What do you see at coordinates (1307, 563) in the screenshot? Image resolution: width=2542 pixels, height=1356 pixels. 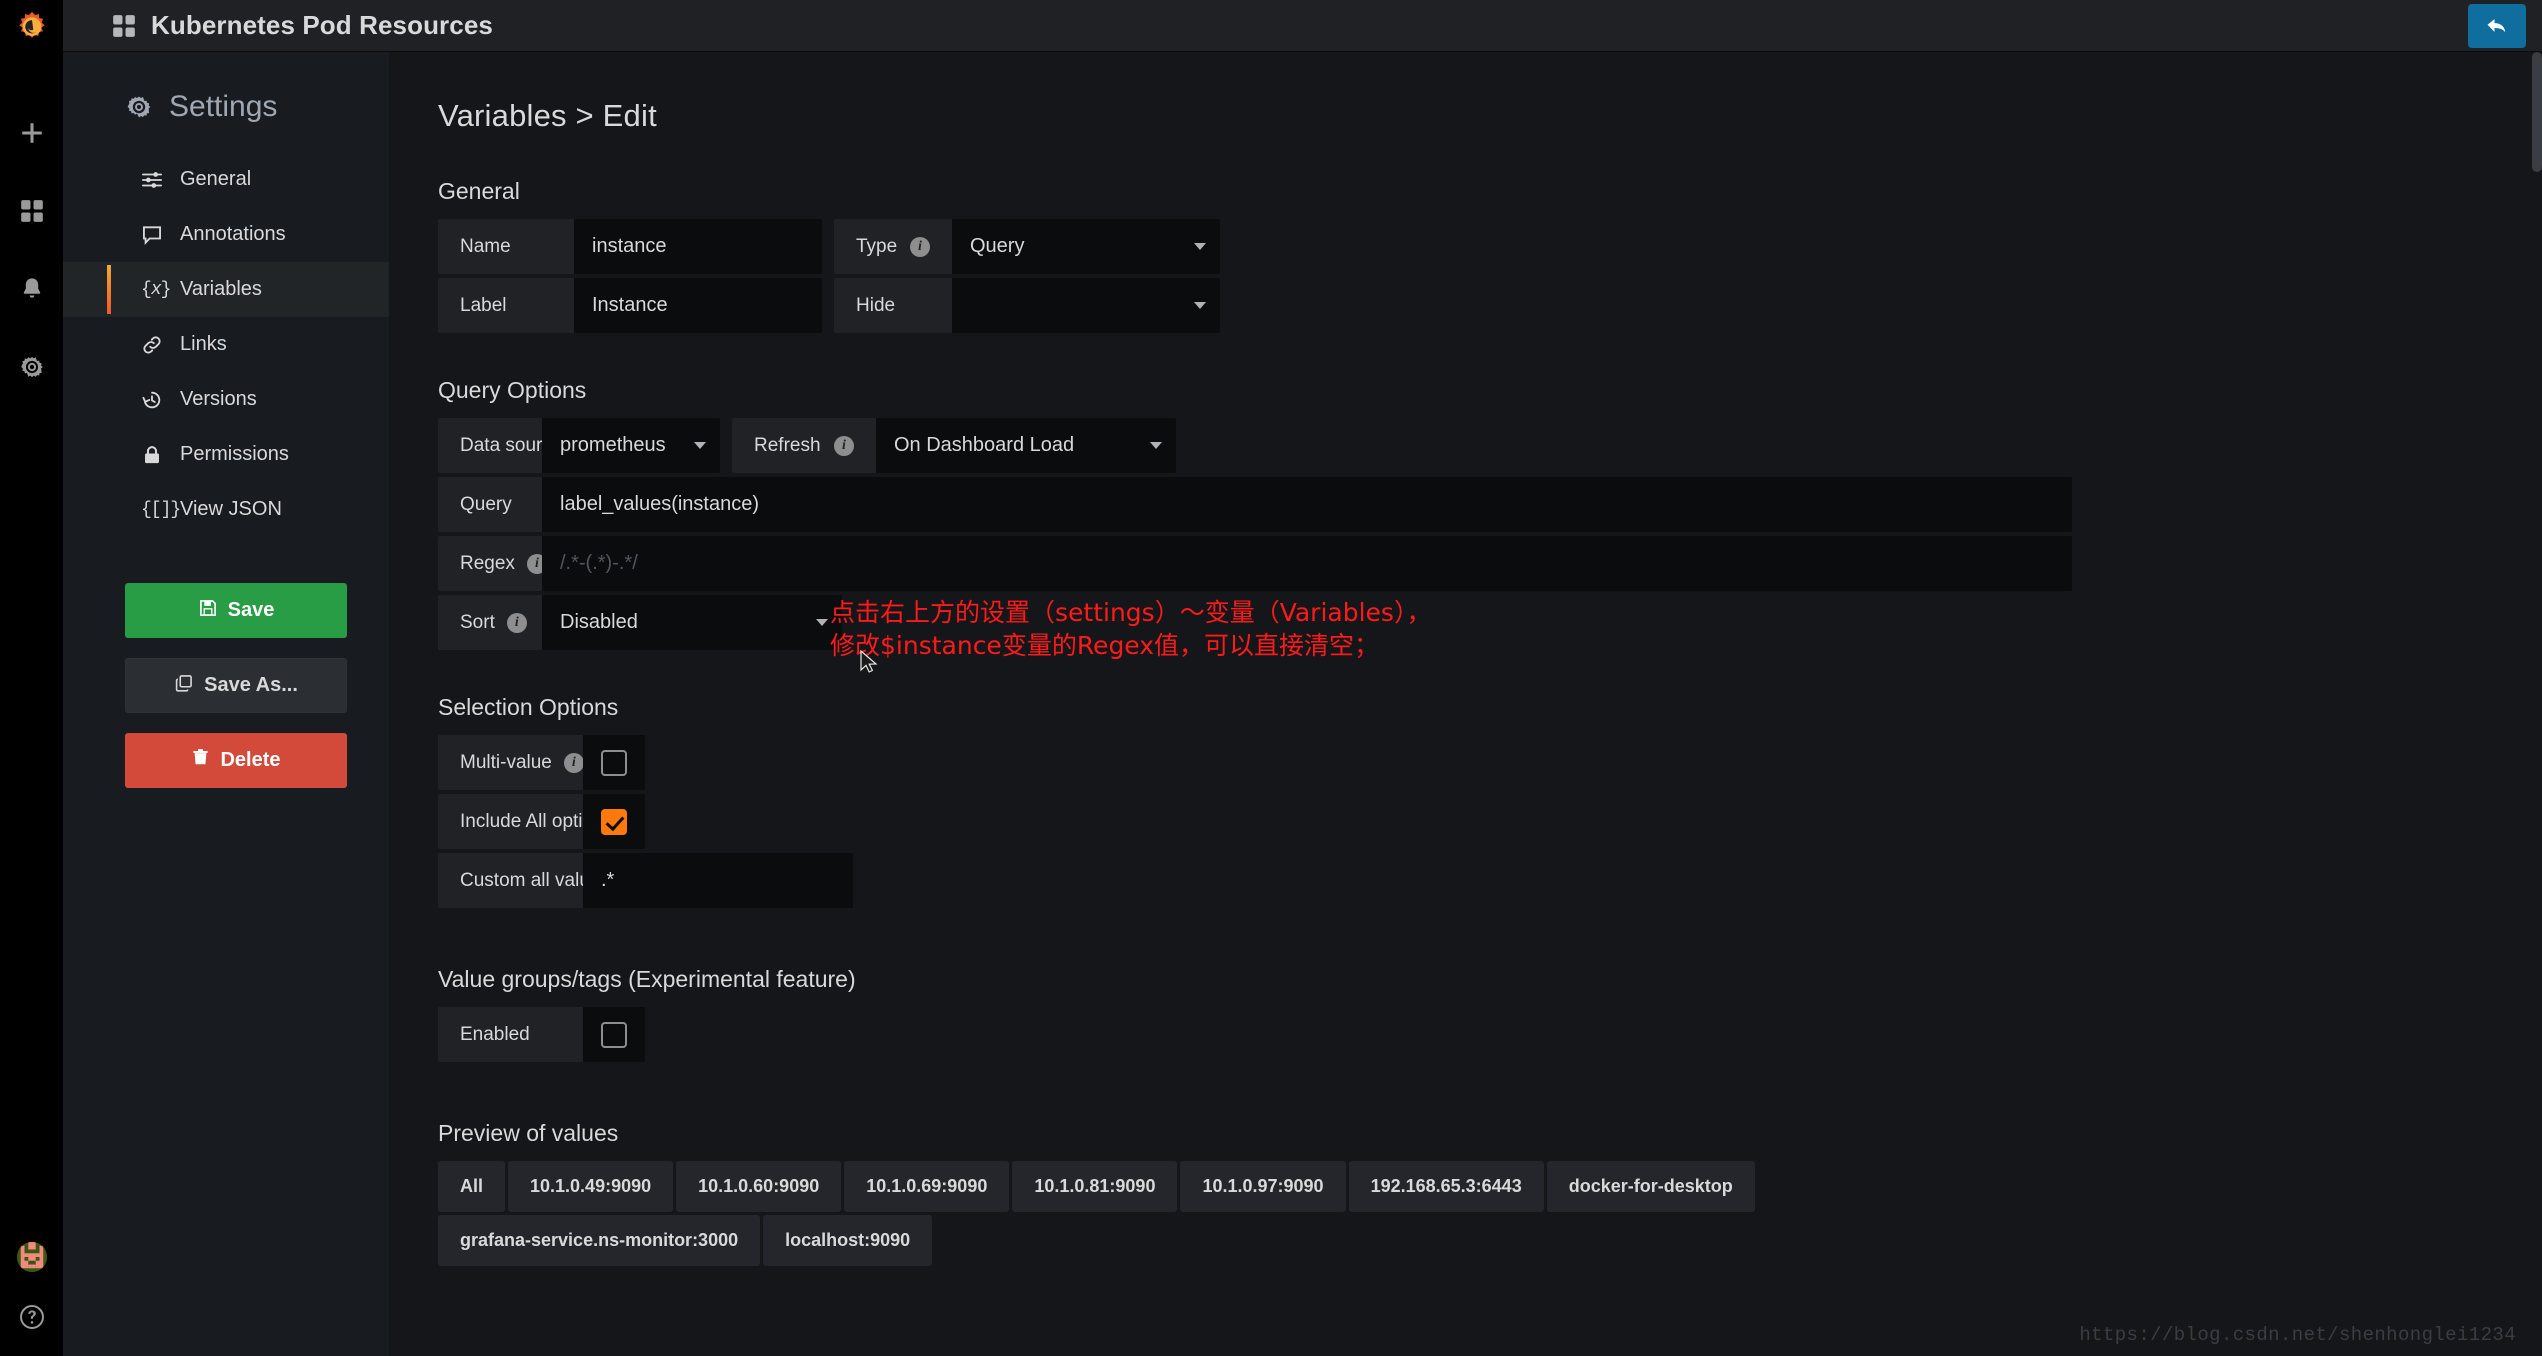 I see `regex-input: /.*-(.*)-.*/` at bounding box center [1307, 563].